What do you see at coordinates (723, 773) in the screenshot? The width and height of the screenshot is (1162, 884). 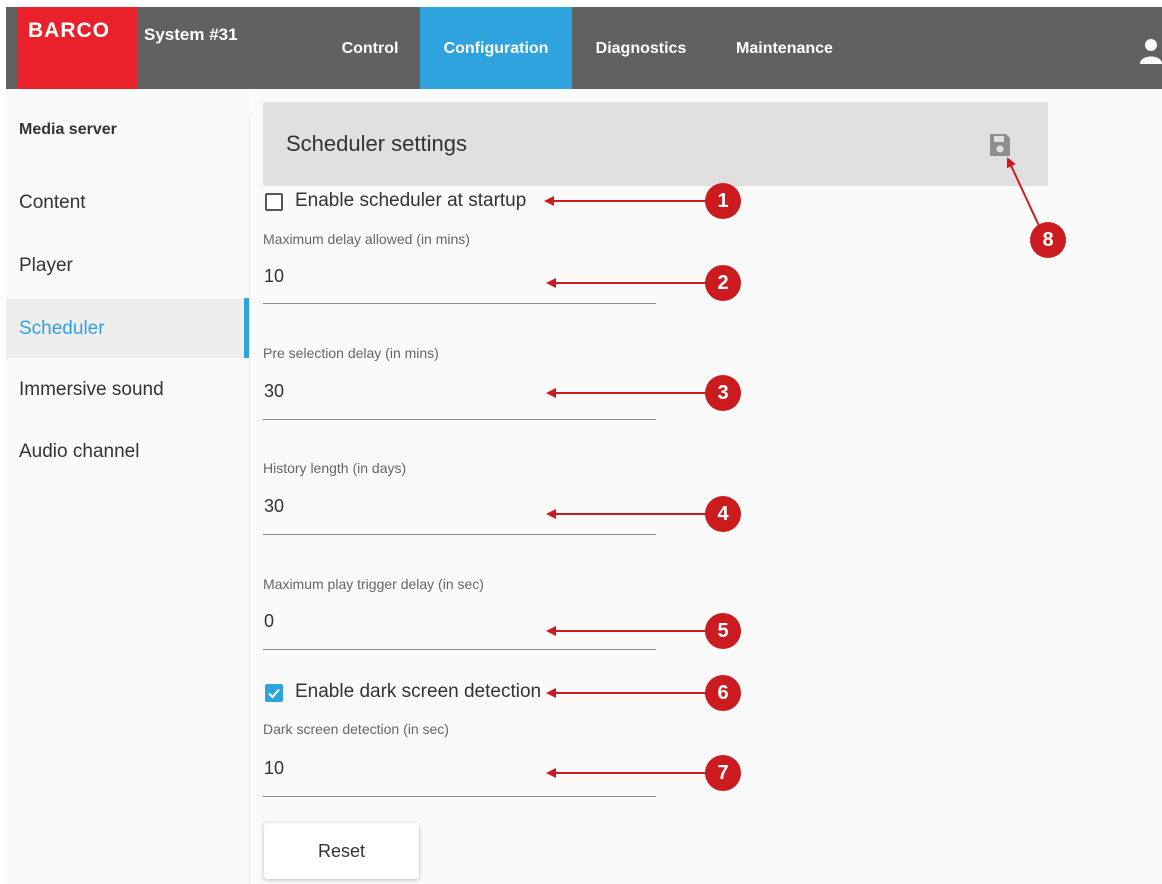 I see `callout-7: 7` at bounding box center [723, 773].